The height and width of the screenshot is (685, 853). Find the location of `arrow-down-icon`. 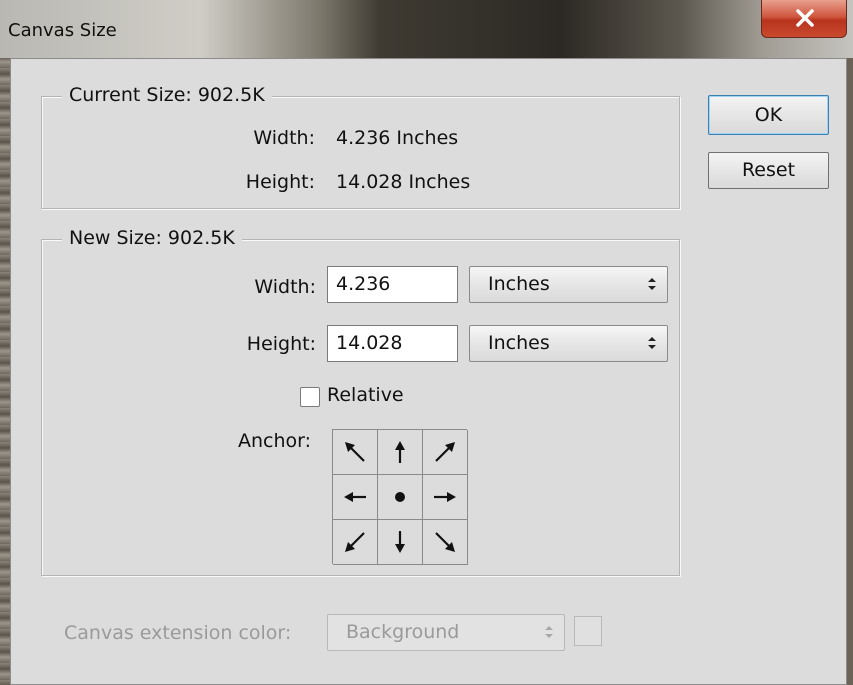

arrow-down-icon is located at coordinates (400, 542).